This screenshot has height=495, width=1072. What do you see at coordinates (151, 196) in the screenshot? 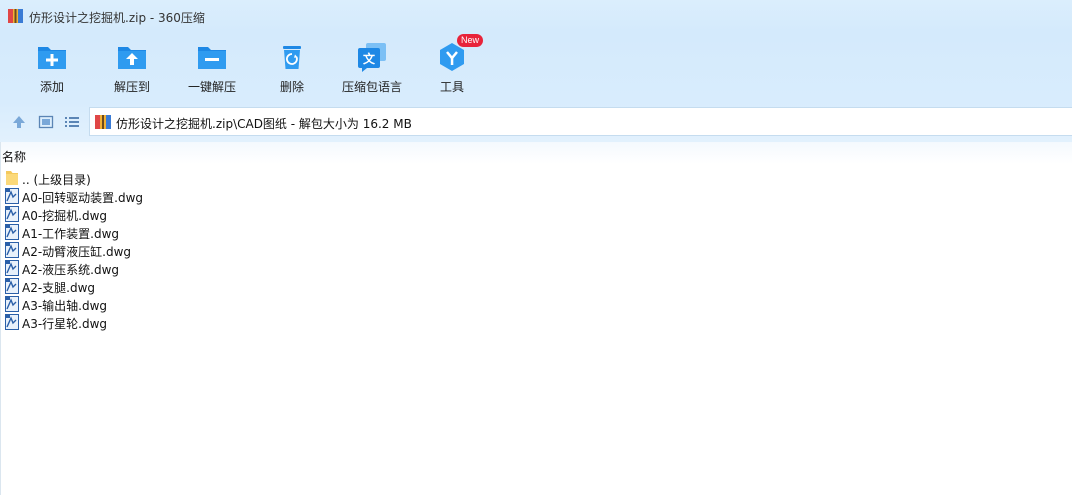
I see `file-row: A0-回转驱动装置.dwg` at bounding box center [151, 196].